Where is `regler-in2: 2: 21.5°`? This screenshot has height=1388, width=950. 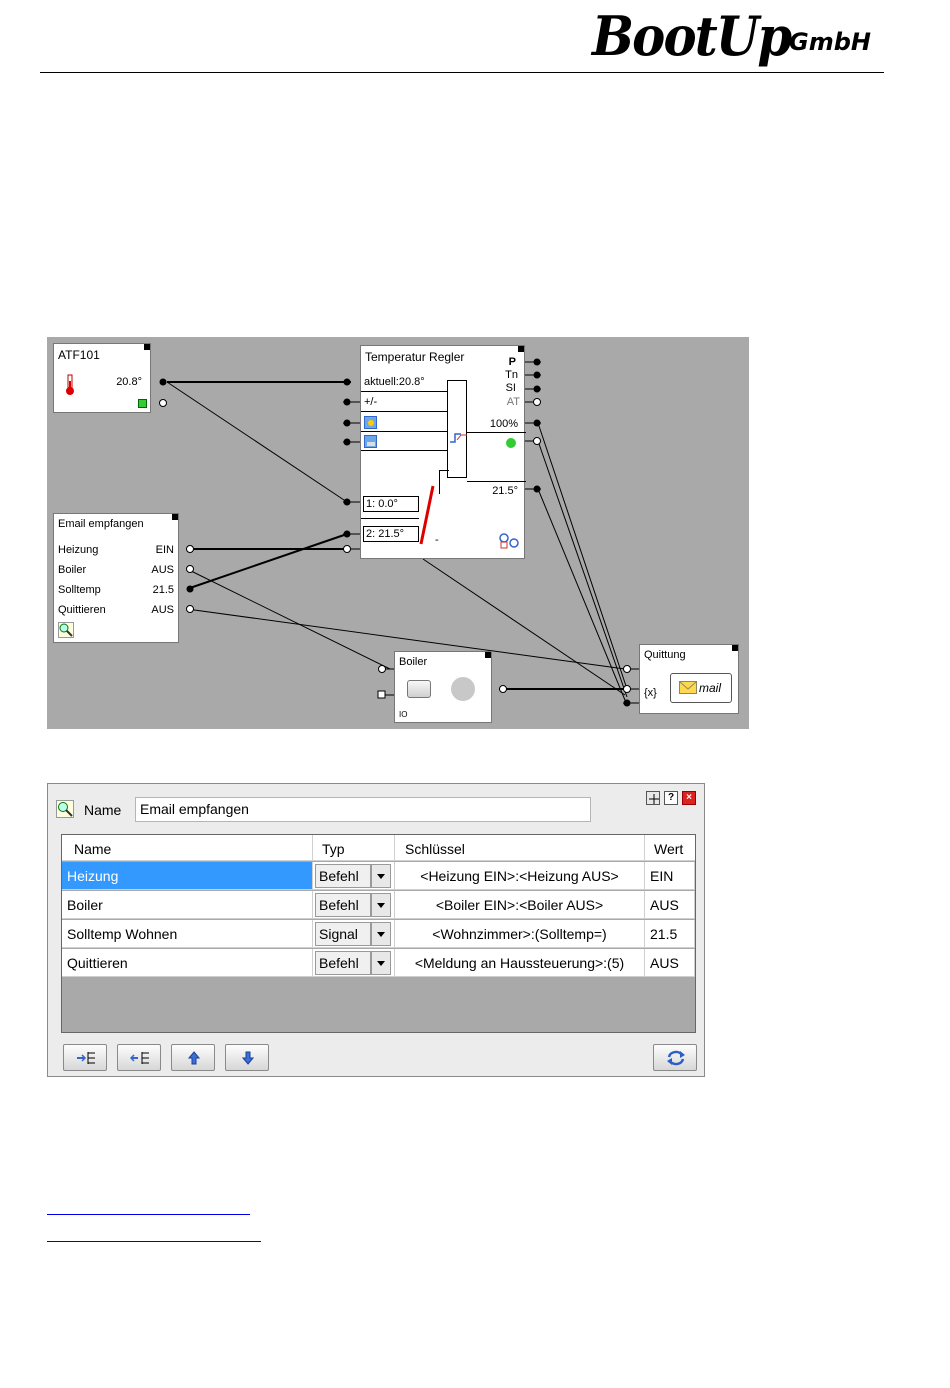
regler-in2: 2: 21.5° is located at coordinates (391, 534).